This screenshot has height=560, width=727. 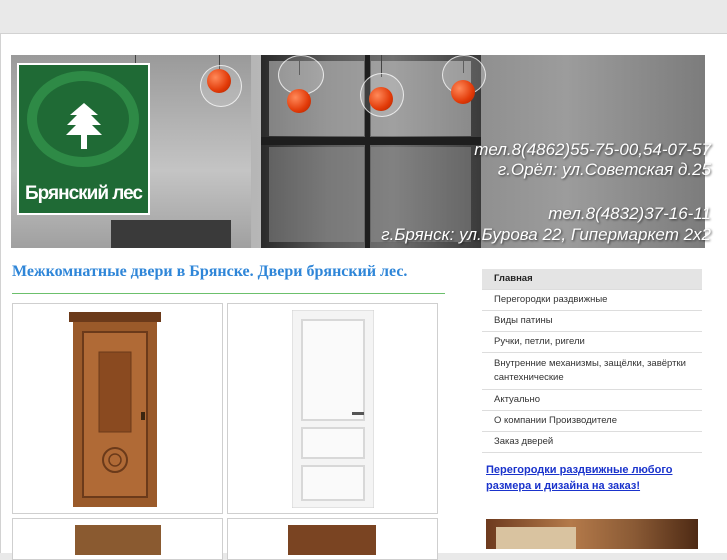 I want to click on promo-image-detail, so click(x=536, y=538).